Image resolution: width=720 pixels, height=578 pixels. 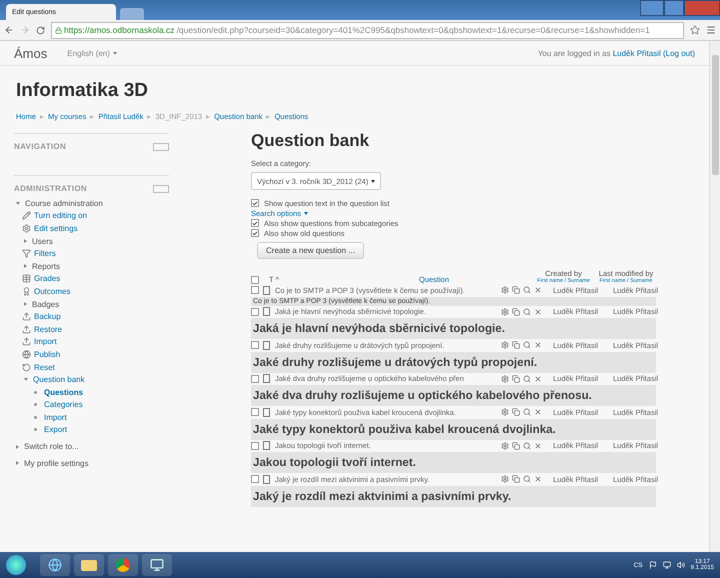 I want to click on sidebar-item: Turn editing on, so click(x=61, y=215).